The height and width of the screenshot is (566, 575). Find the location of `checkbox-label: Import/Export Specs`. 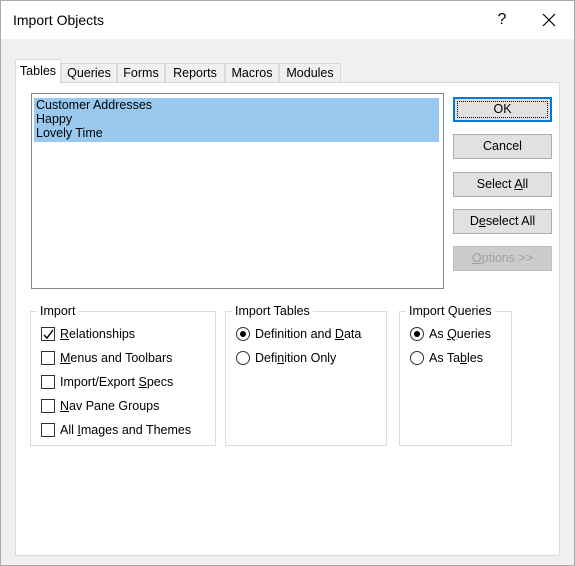

checkbox-label: Import/Export Specs is located at coordinates (116, 382).